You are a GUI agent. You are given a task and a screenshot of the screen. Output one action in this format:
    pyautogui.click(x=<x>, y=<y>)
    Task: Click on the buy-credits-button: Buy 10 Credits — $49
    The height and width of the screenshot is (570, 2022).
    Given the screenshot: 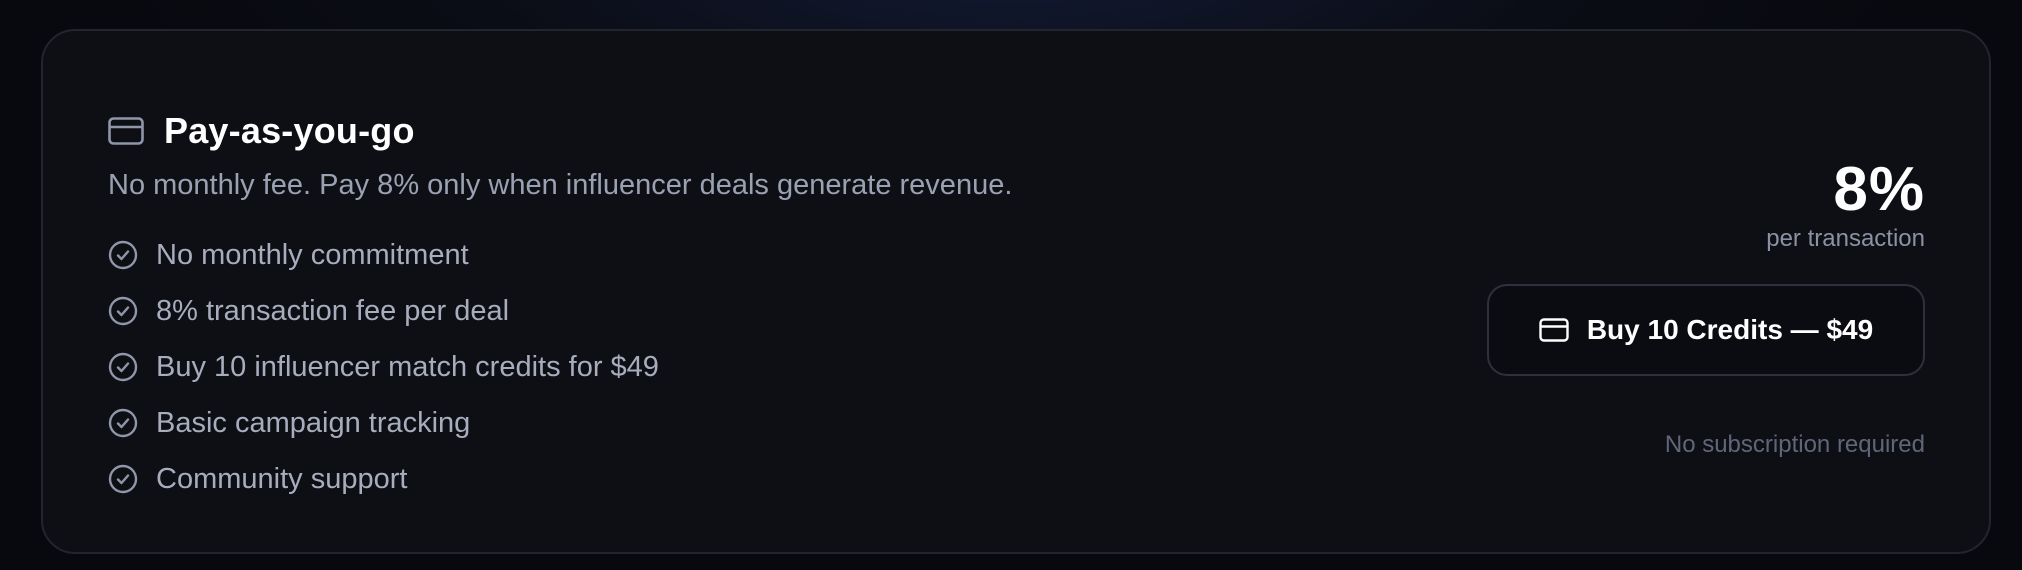 What is the action you would take?
    pyautogui.click(x=1706, y=330)
    